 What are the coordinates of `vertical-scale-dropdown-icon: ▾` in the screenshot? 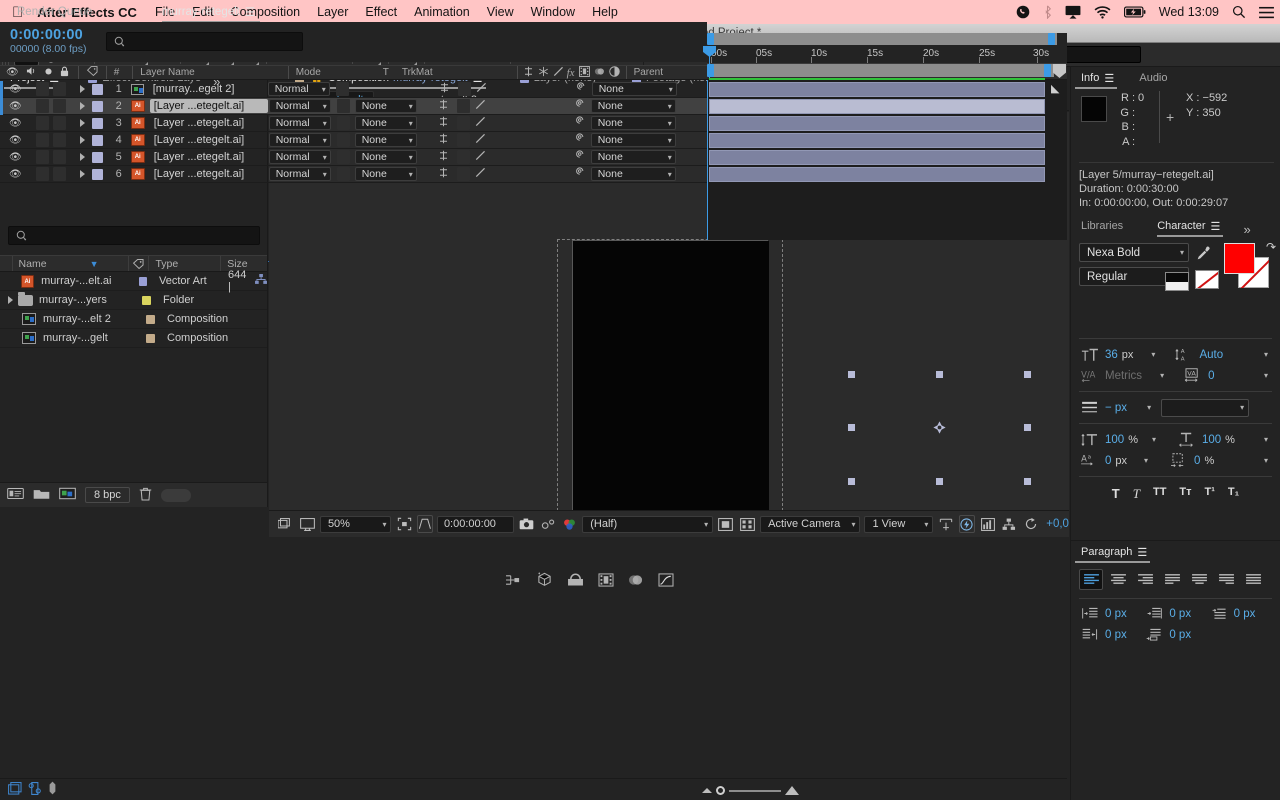 It's located at (1154, 439).